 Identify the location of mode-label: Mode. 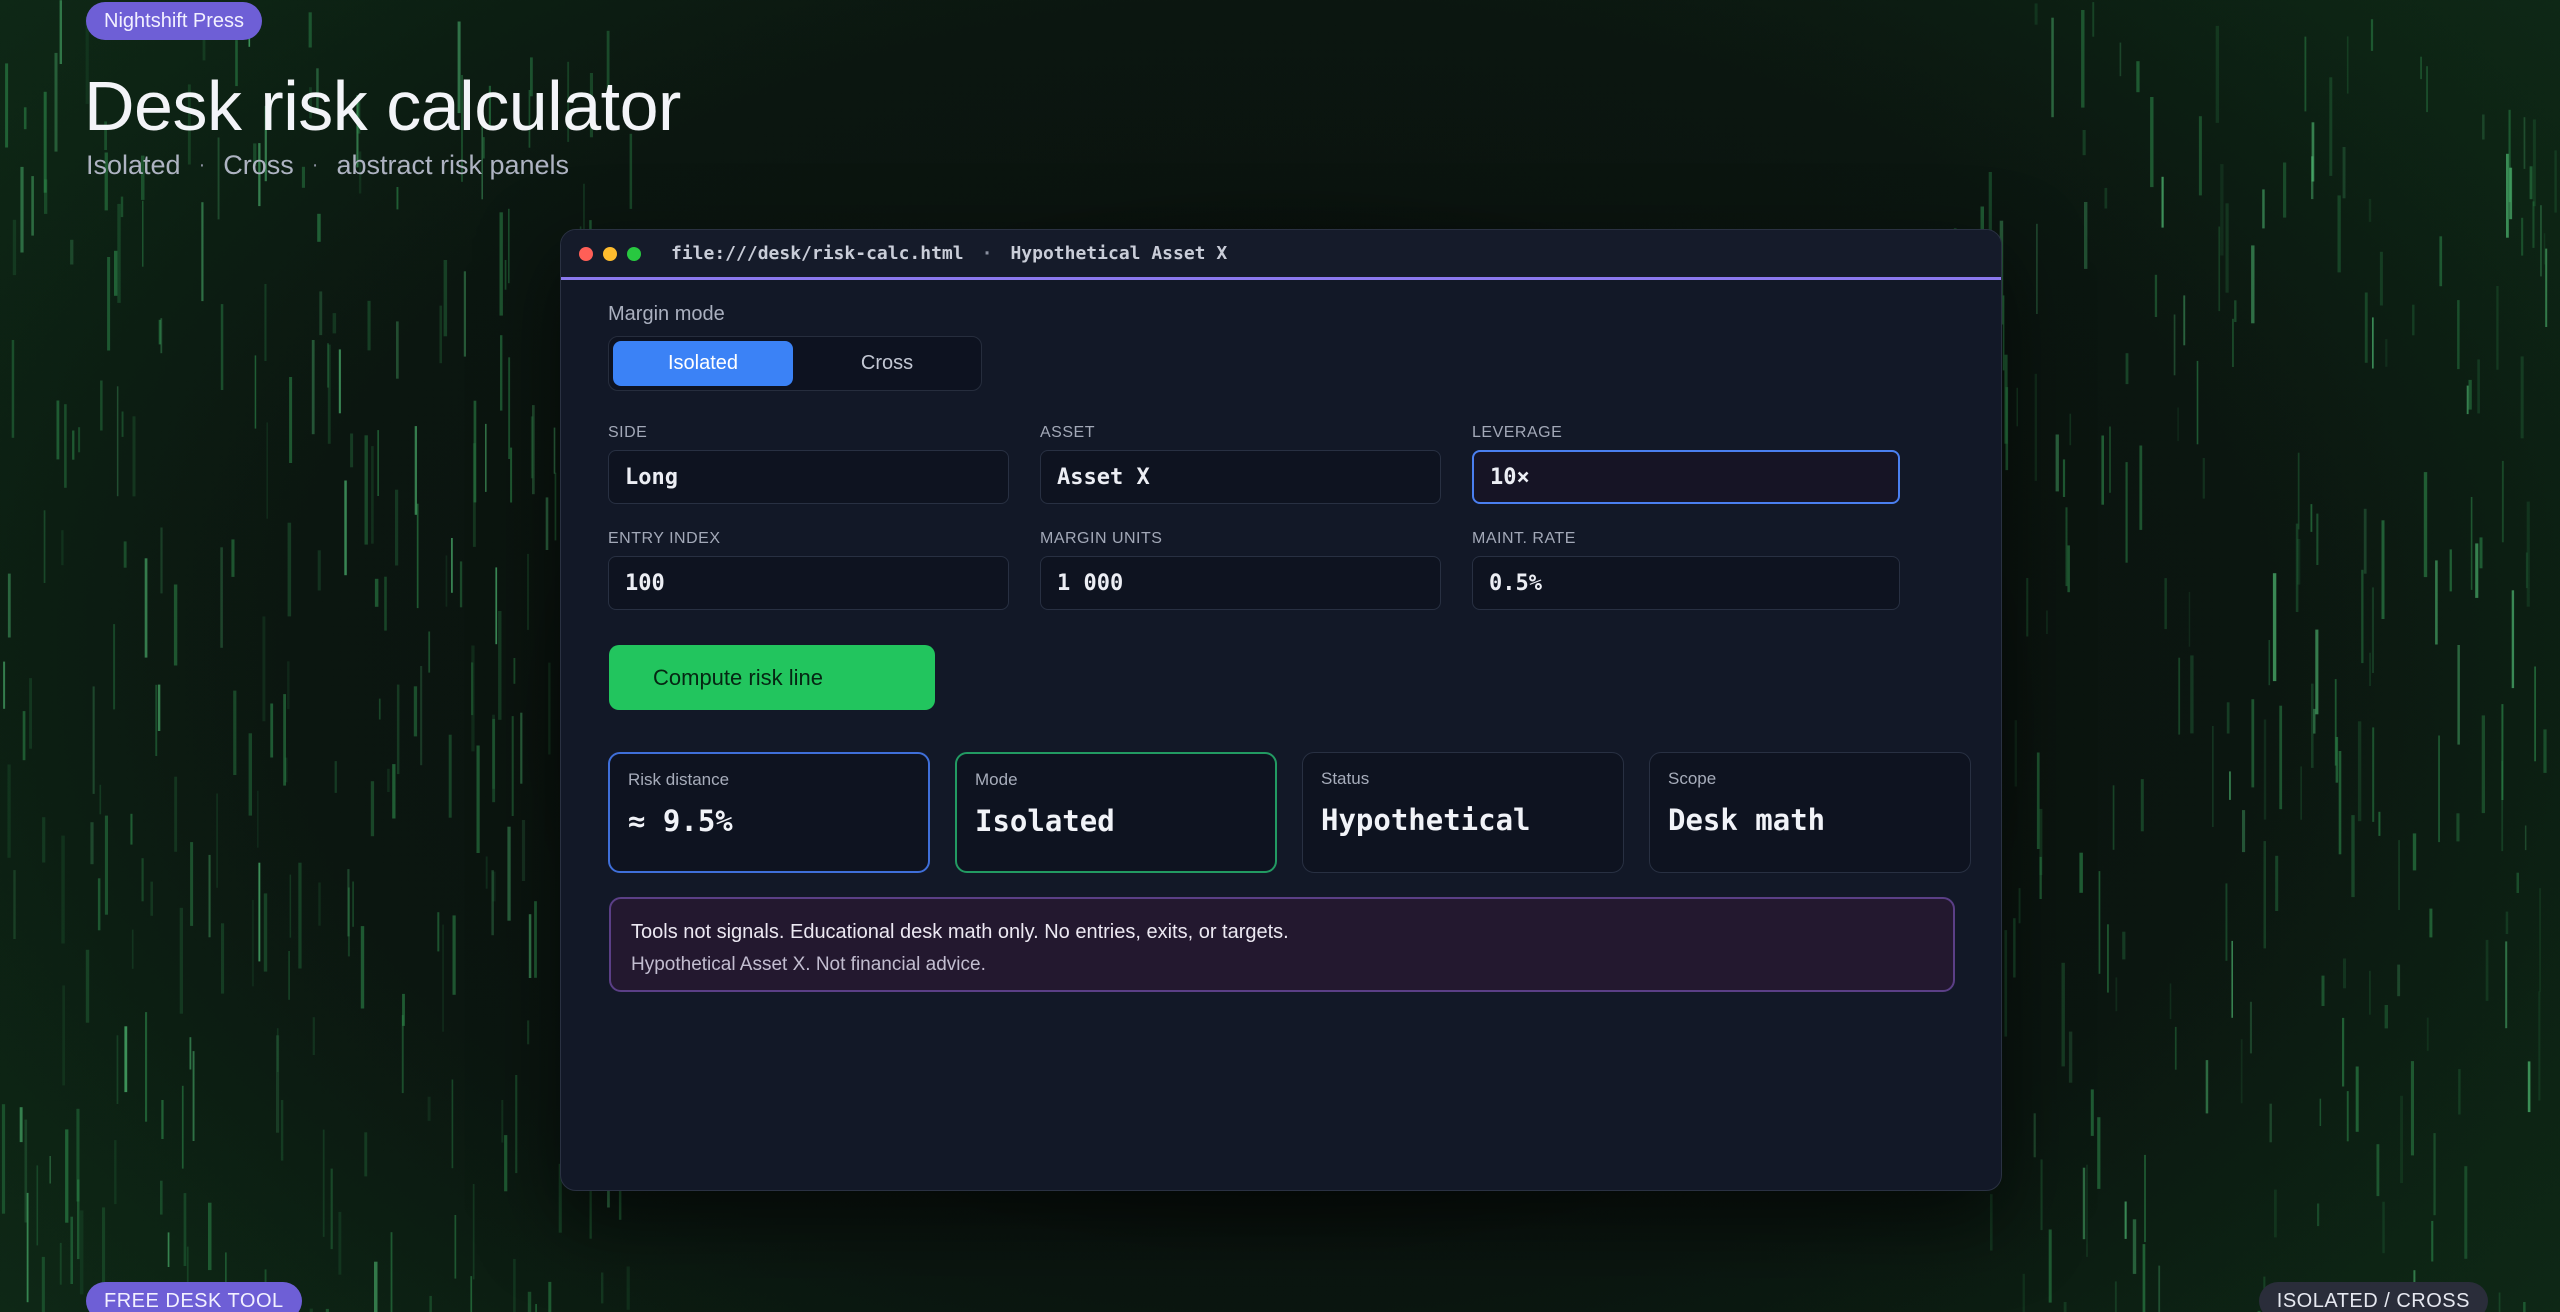
(996, 779).